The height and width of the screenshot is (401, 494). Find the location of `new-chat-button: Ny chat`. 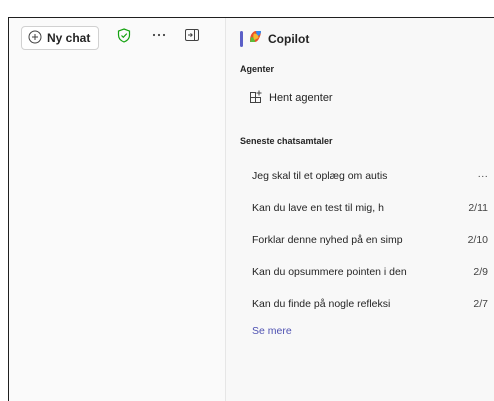

new-chat-button: Ny chat is located at coordinates (60, 38).